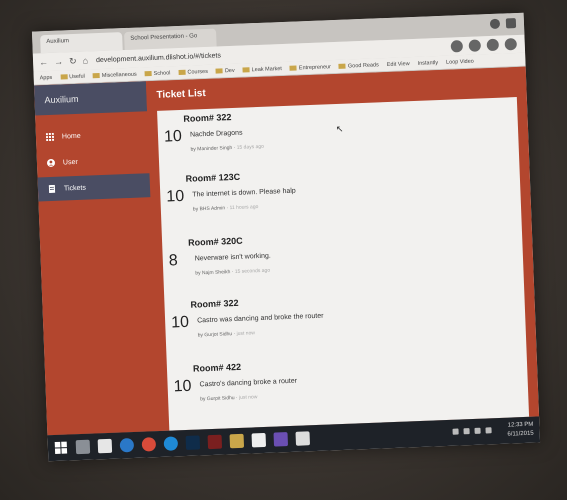 This screenshot has height=500, width=567. What do you see at coordinates (262, 70) in the screenshot?
I see `bookmark-leak-market: Leak Market` at bounding box center [262, 70].